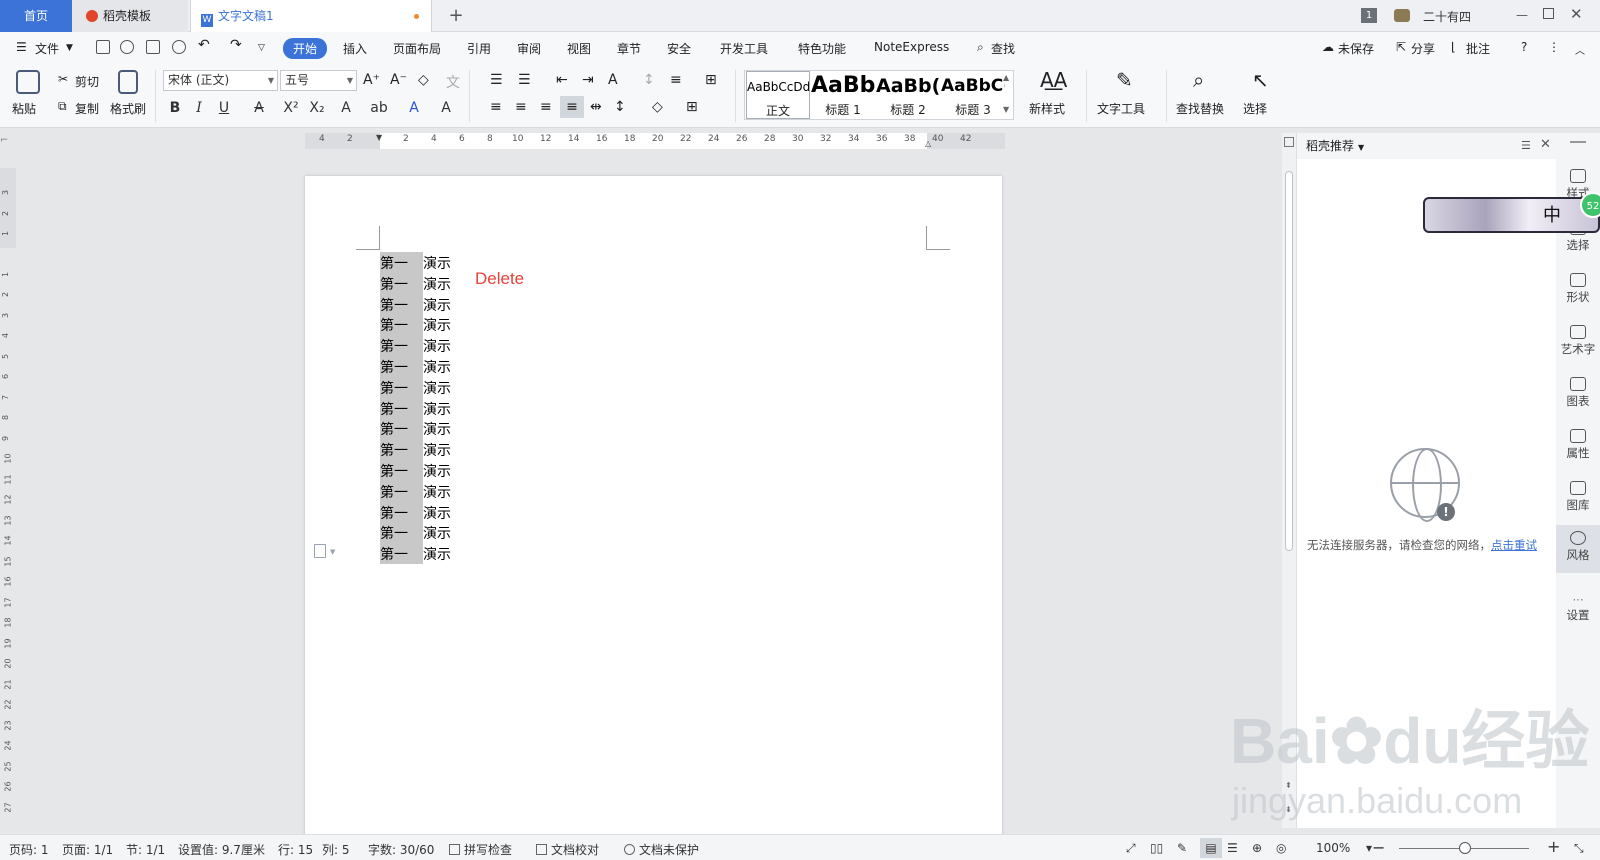 This screenshot has width=1600, height=860. Describe the element at coordinates (153, 47) in the screenshot. I see `print-icon` at that location.